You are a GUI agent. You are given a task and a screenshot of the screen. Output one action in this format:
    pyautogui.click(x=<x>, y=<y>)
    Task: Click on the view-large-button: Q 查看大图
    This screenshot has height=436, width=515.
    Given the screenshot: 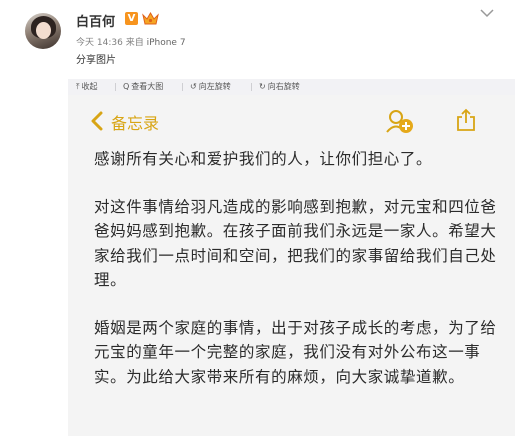 What is the action you would take?
    pyautogui.click(x=143, y=87)
    